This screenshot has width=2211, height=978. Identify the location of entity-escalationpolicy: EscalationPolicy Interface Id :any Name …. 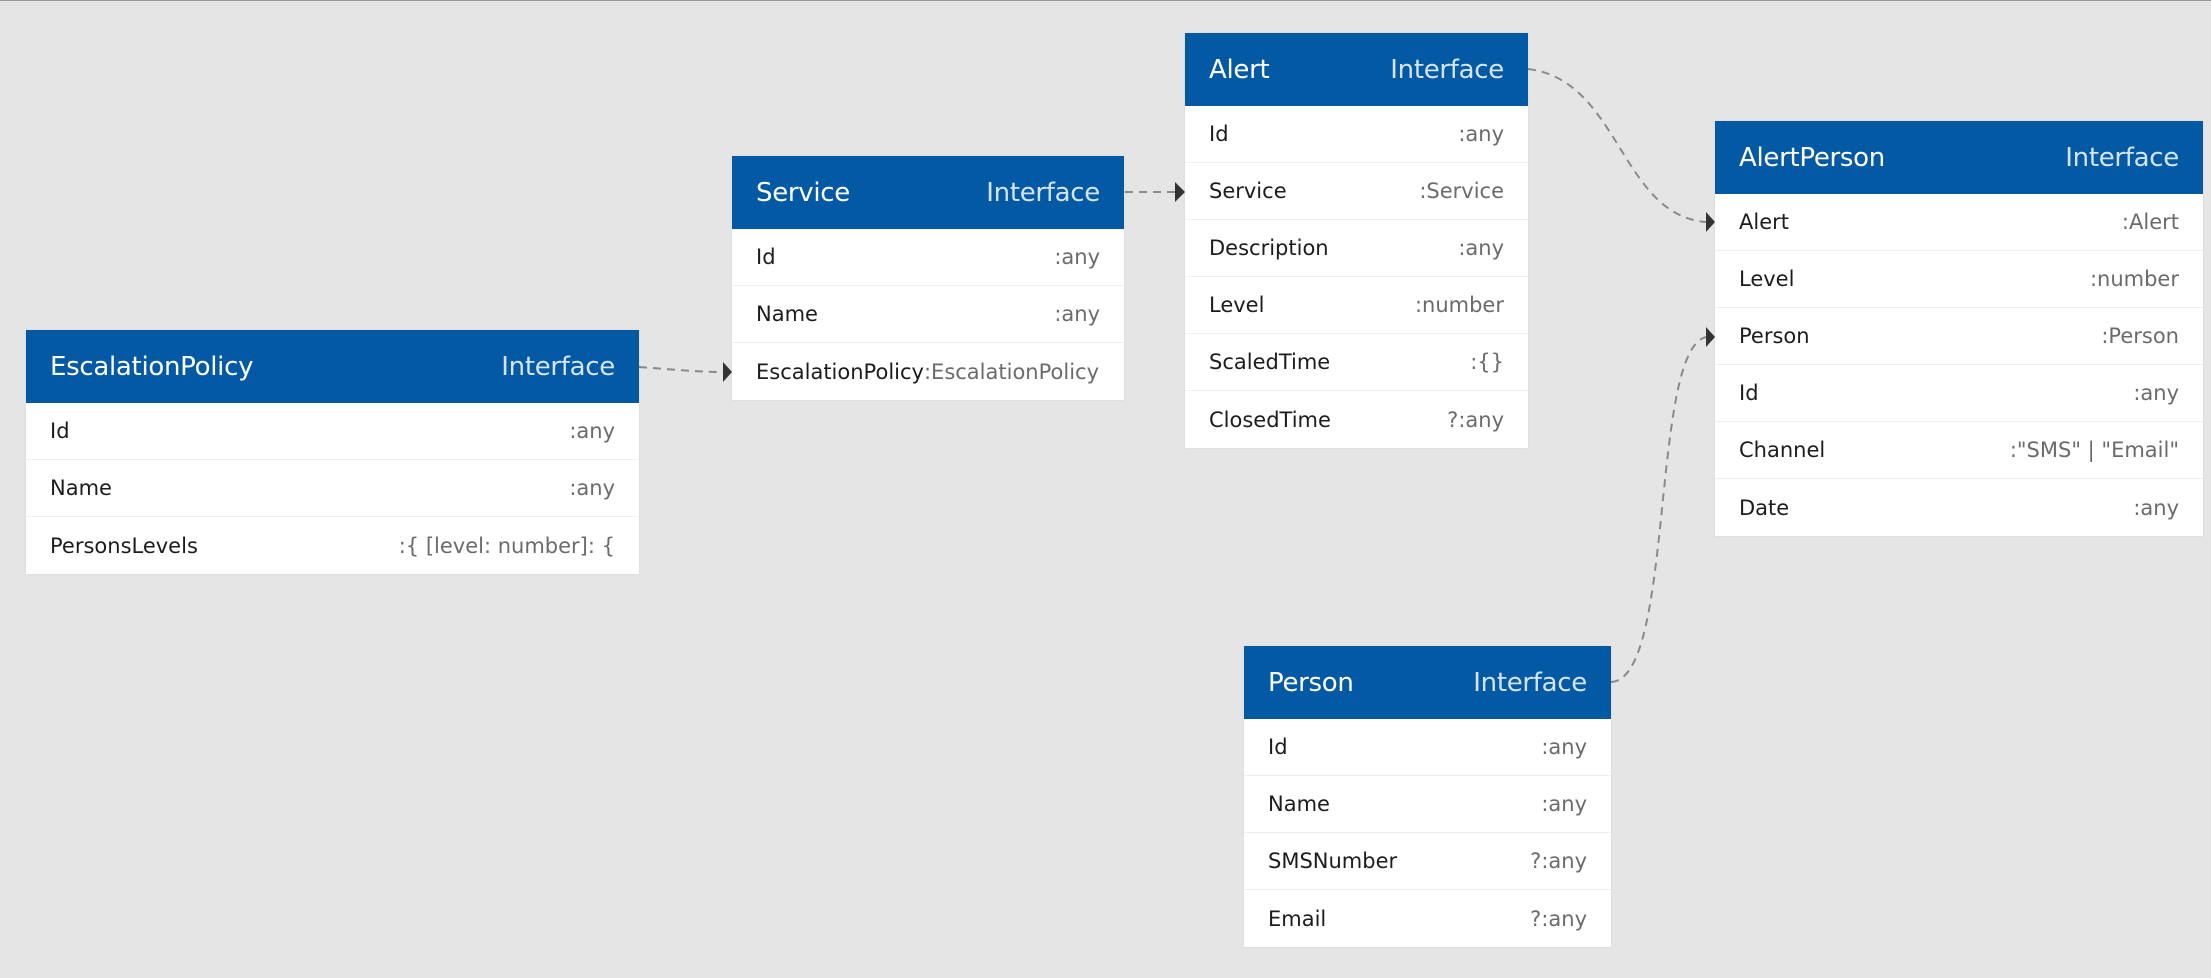
(332, 452).